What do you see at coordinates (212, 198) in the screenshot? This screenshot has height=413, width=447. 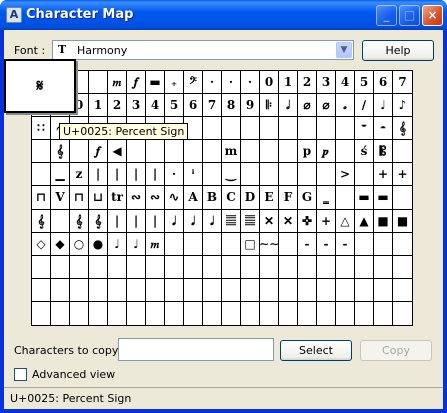 I see `character-cell: B` at bounding box center [212, 198].